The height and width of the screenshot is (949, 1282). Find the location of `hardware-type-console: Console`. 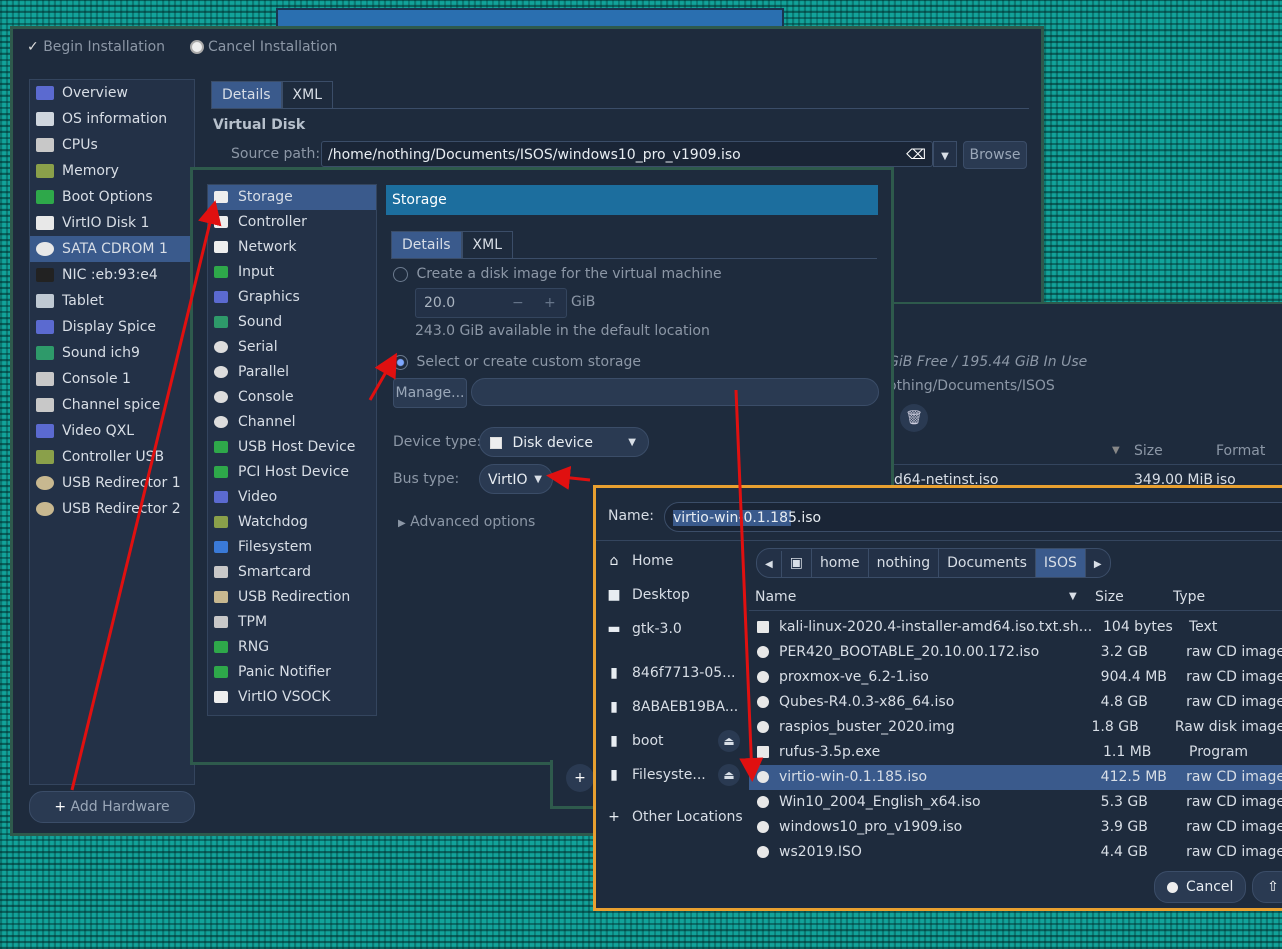

hardware-type-console: Console is located at coordinates (292, 397).